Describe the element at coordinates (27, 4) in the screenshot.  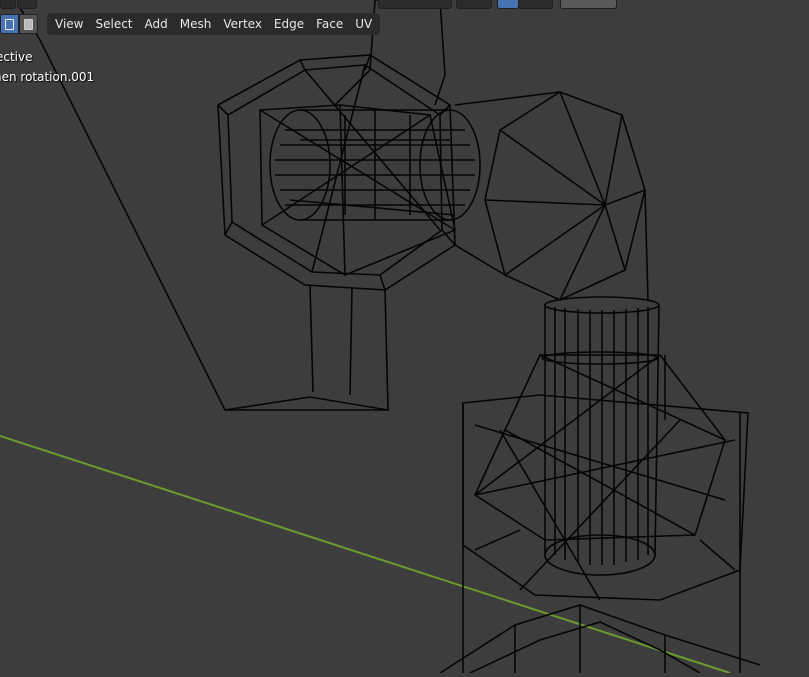
I see `top-more-button` at that location.